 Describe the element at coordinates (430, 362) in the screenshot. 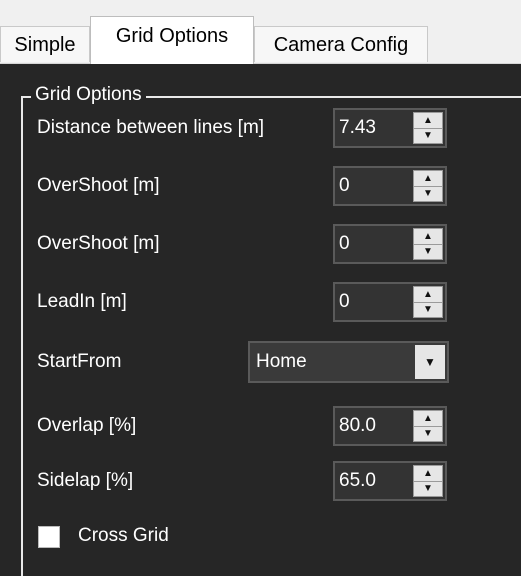

I see `chevron-down-icon: ▼` at that location.